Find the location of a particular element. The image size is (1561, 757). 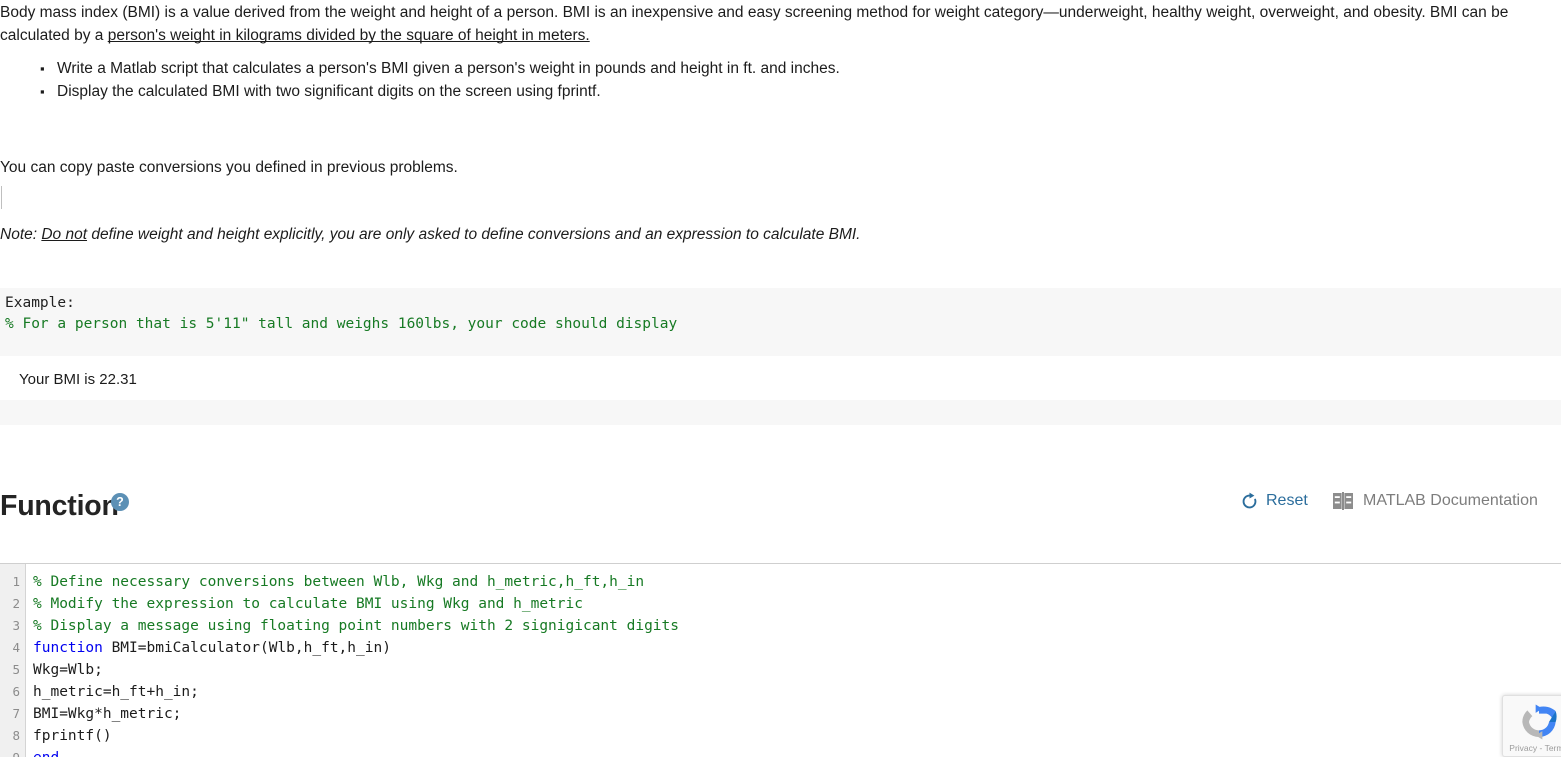

line-number: 5 is located at coordinates (16, 669).